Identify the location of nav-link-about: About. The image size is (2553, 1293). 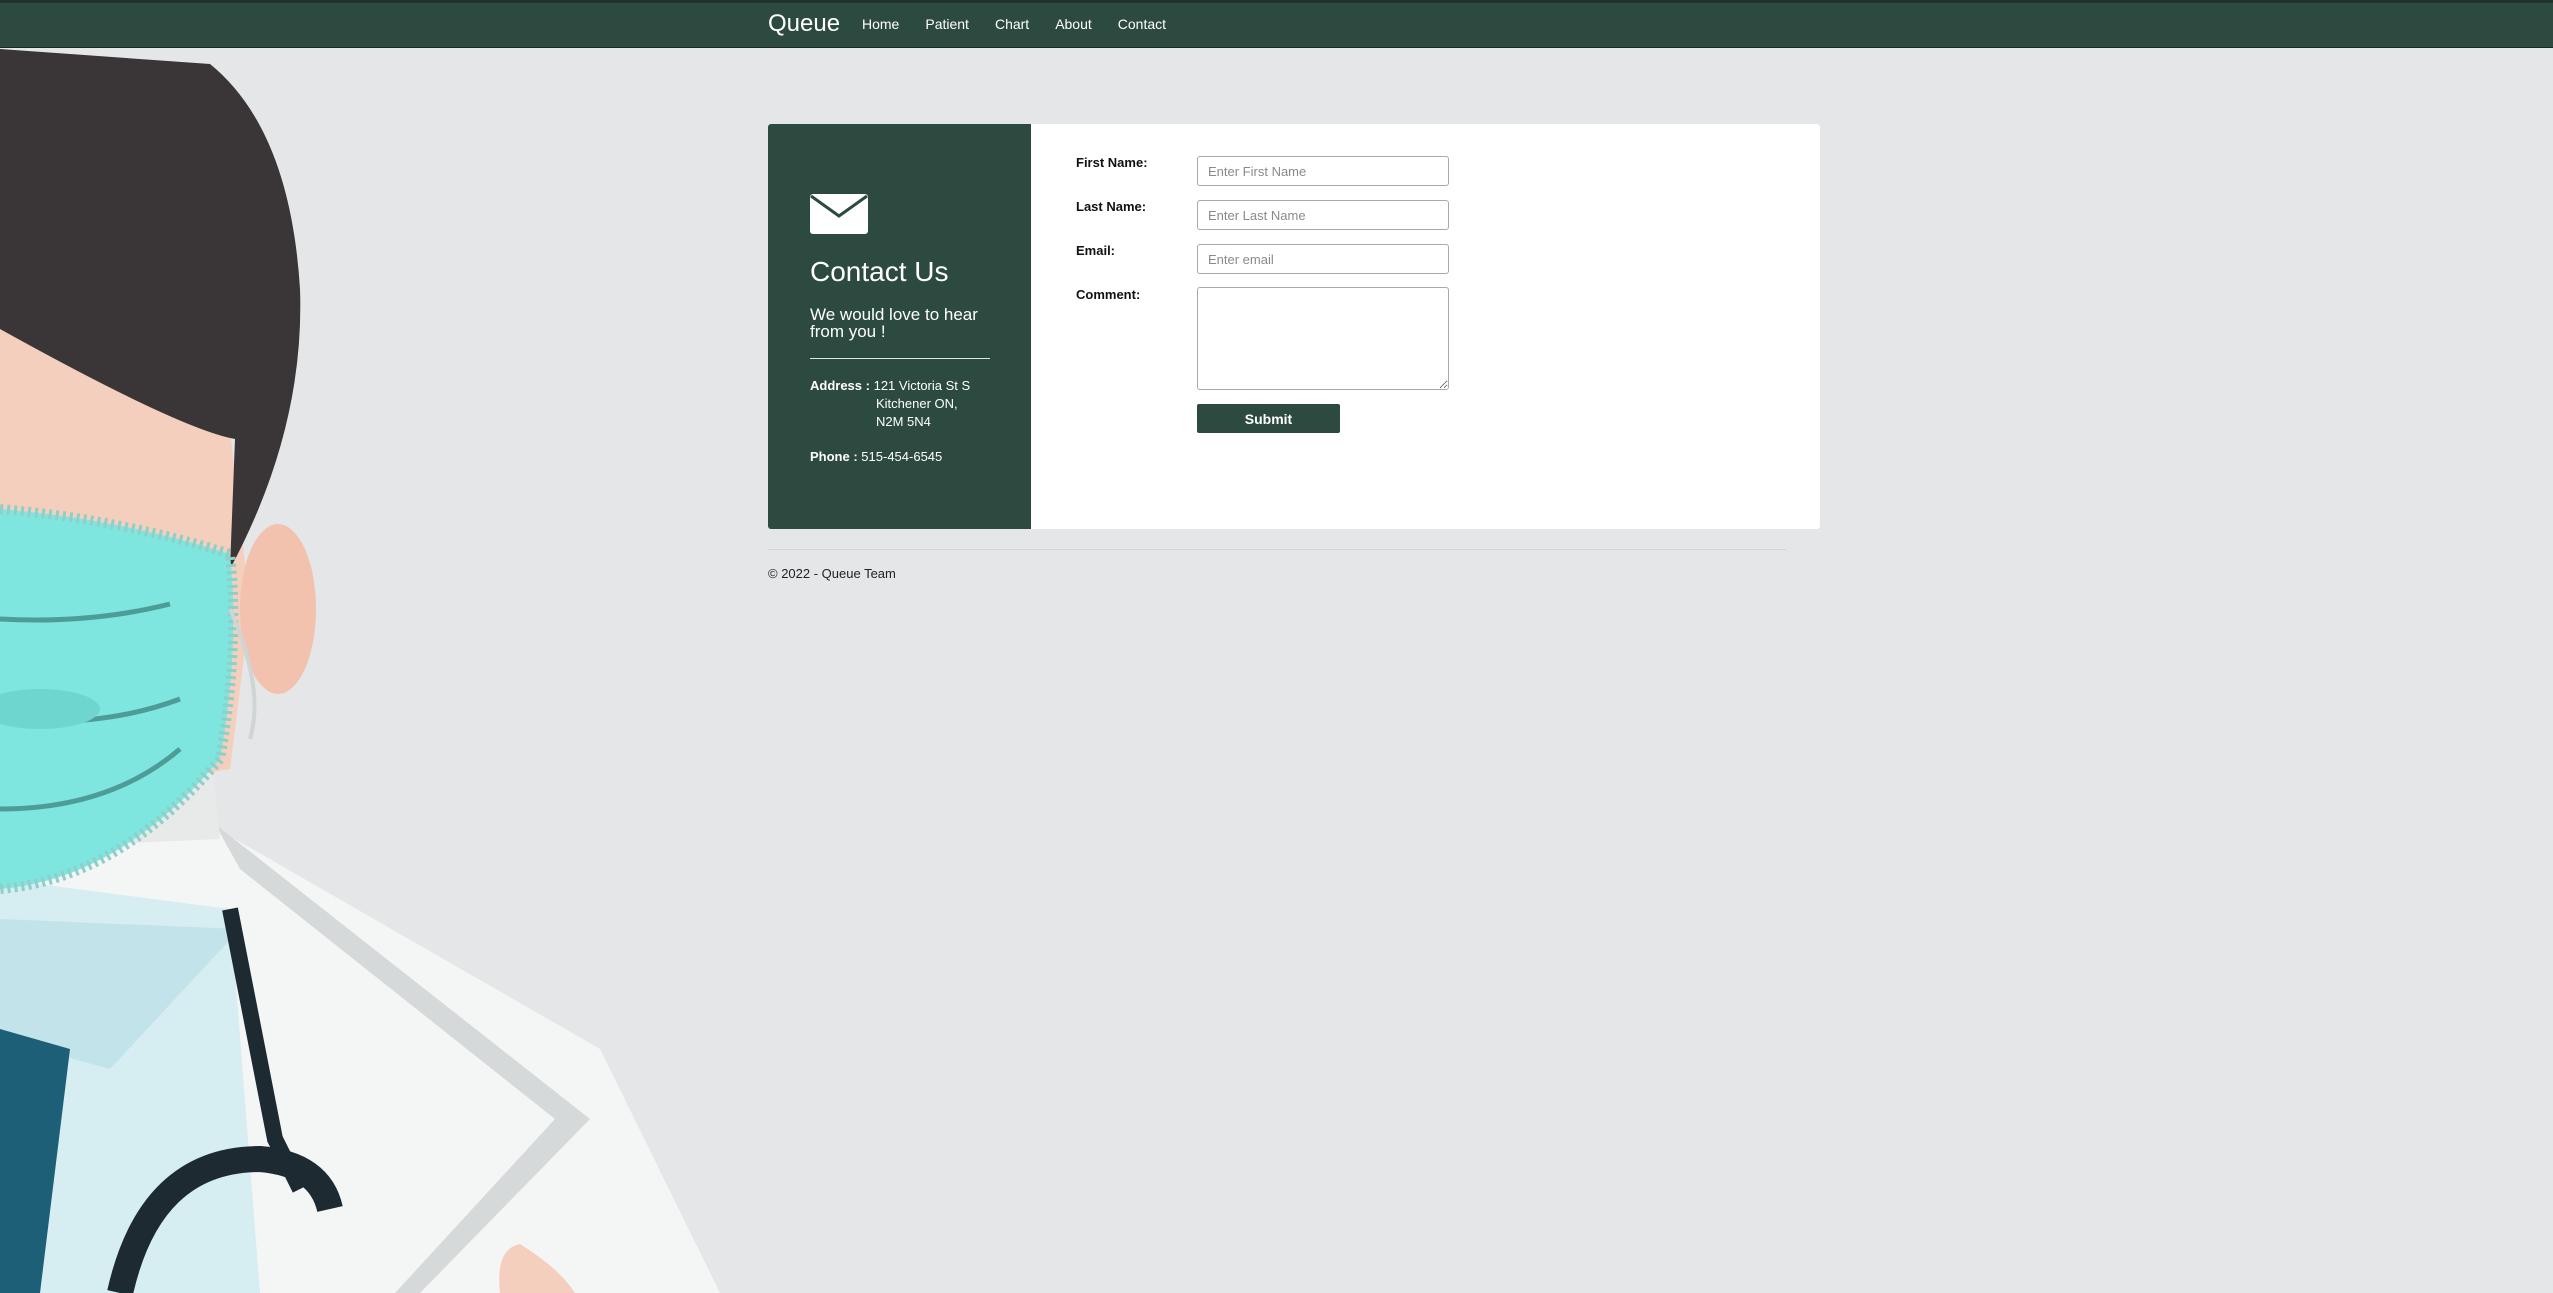
(1073, 24).